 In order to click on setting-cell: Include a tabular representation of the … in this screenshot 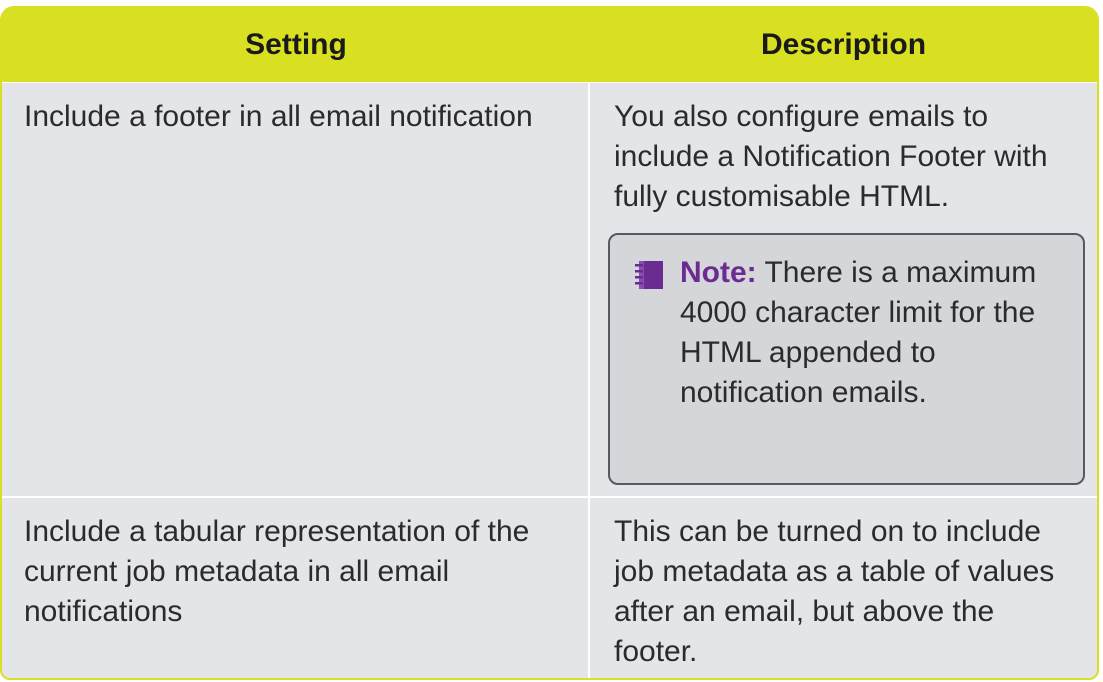, I will do `click(296, 588)`.